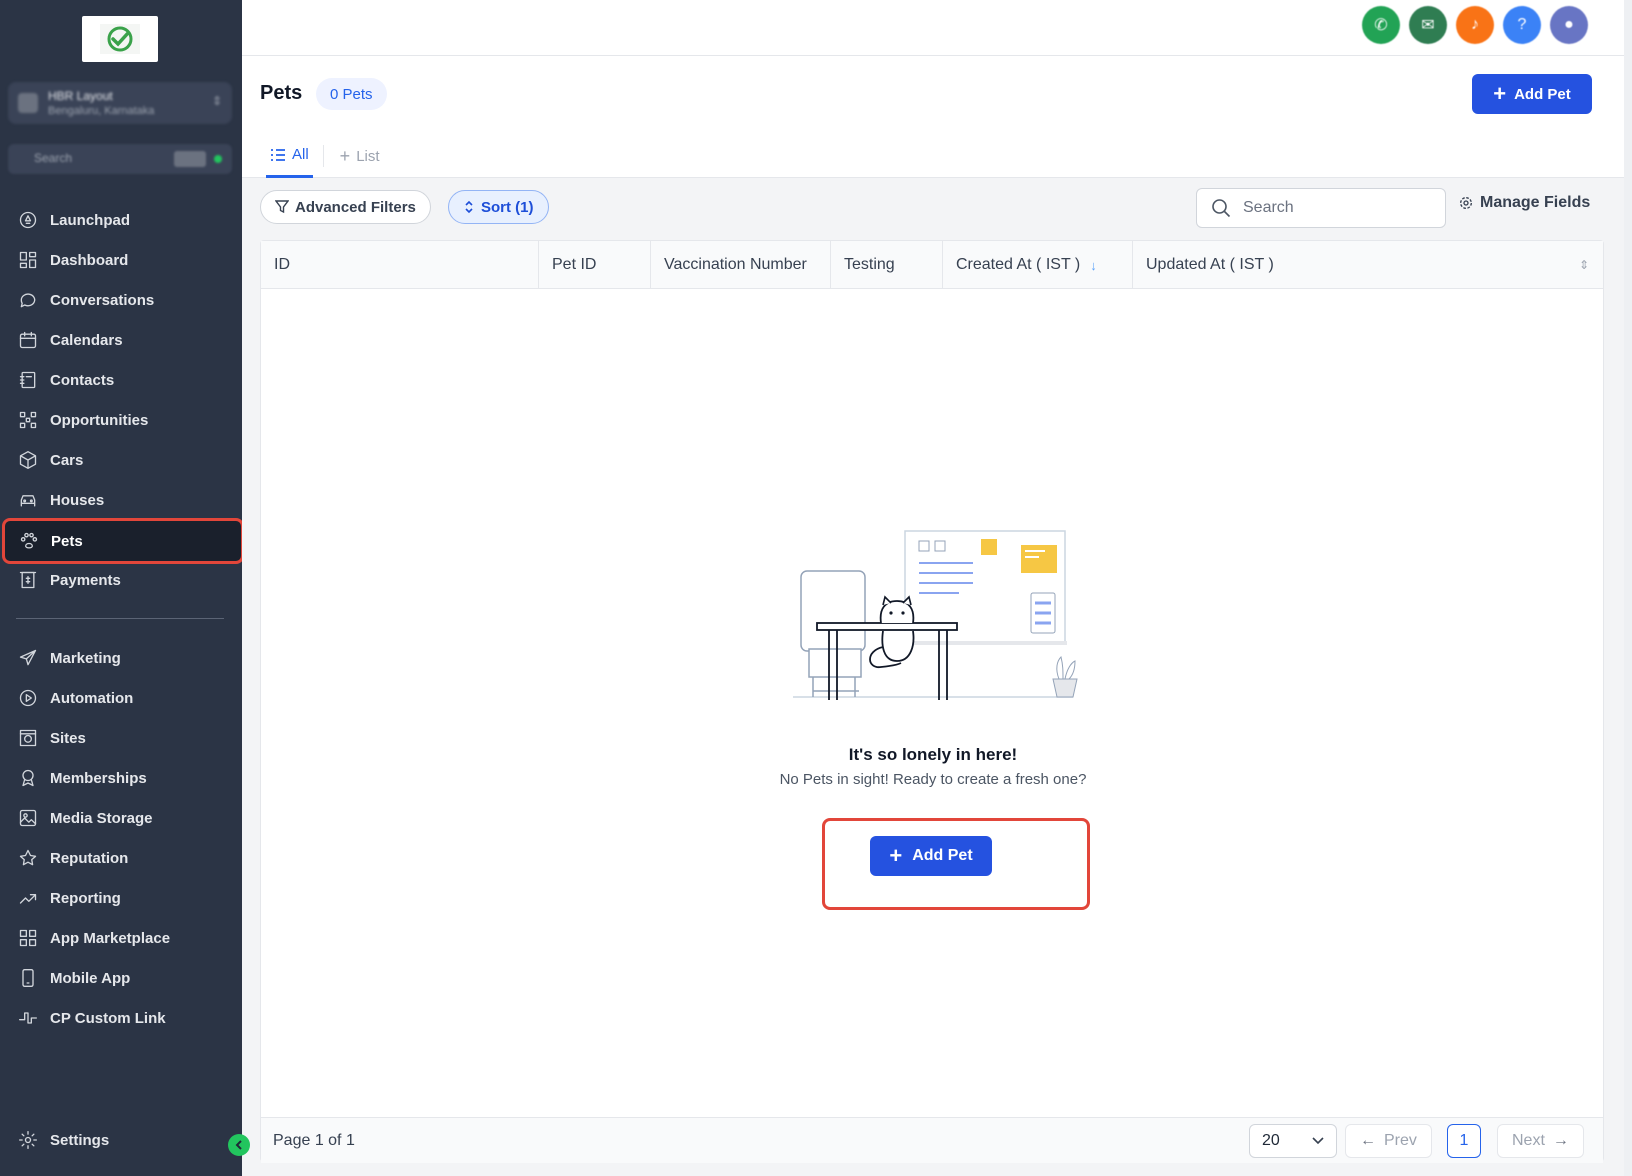 This screenshot has height=1176, width=1632. What do you see at coordinates (120, 103) in the screenshot?
I see `account-switcher: HBR Layout Bengaluru, Karnataka ⇕` at bounding box center [120, 103].